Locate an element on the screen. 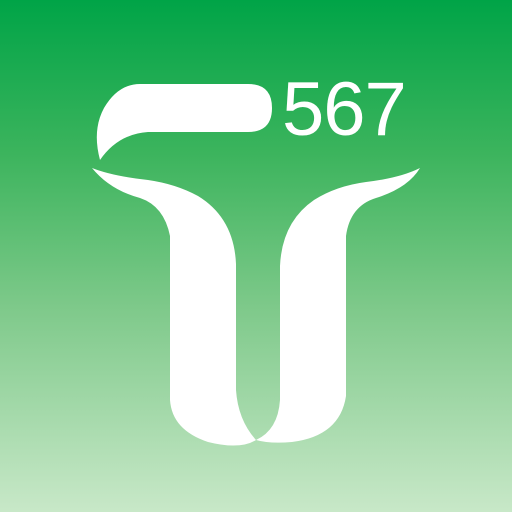 The width and height of the screenshot is (512, 512). route-number-label: 567 is located at coordinates (344, 109).